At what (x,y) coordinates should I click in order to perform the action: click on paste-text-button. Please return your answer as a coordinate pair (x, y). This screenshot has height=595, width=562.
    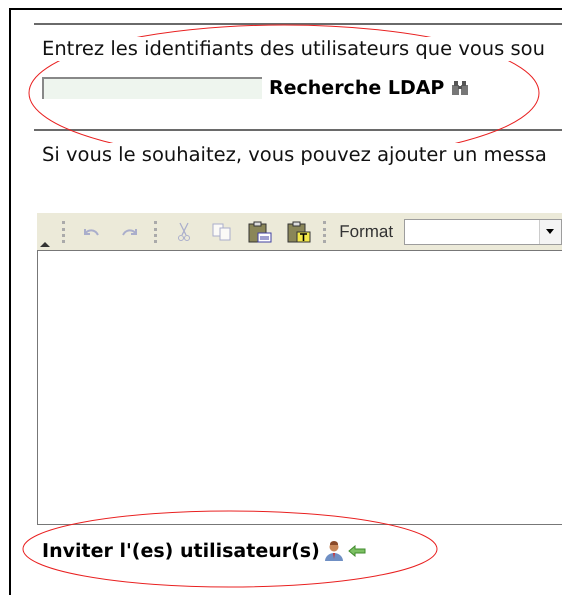
    Looking at the image, I should click on (298, 231).